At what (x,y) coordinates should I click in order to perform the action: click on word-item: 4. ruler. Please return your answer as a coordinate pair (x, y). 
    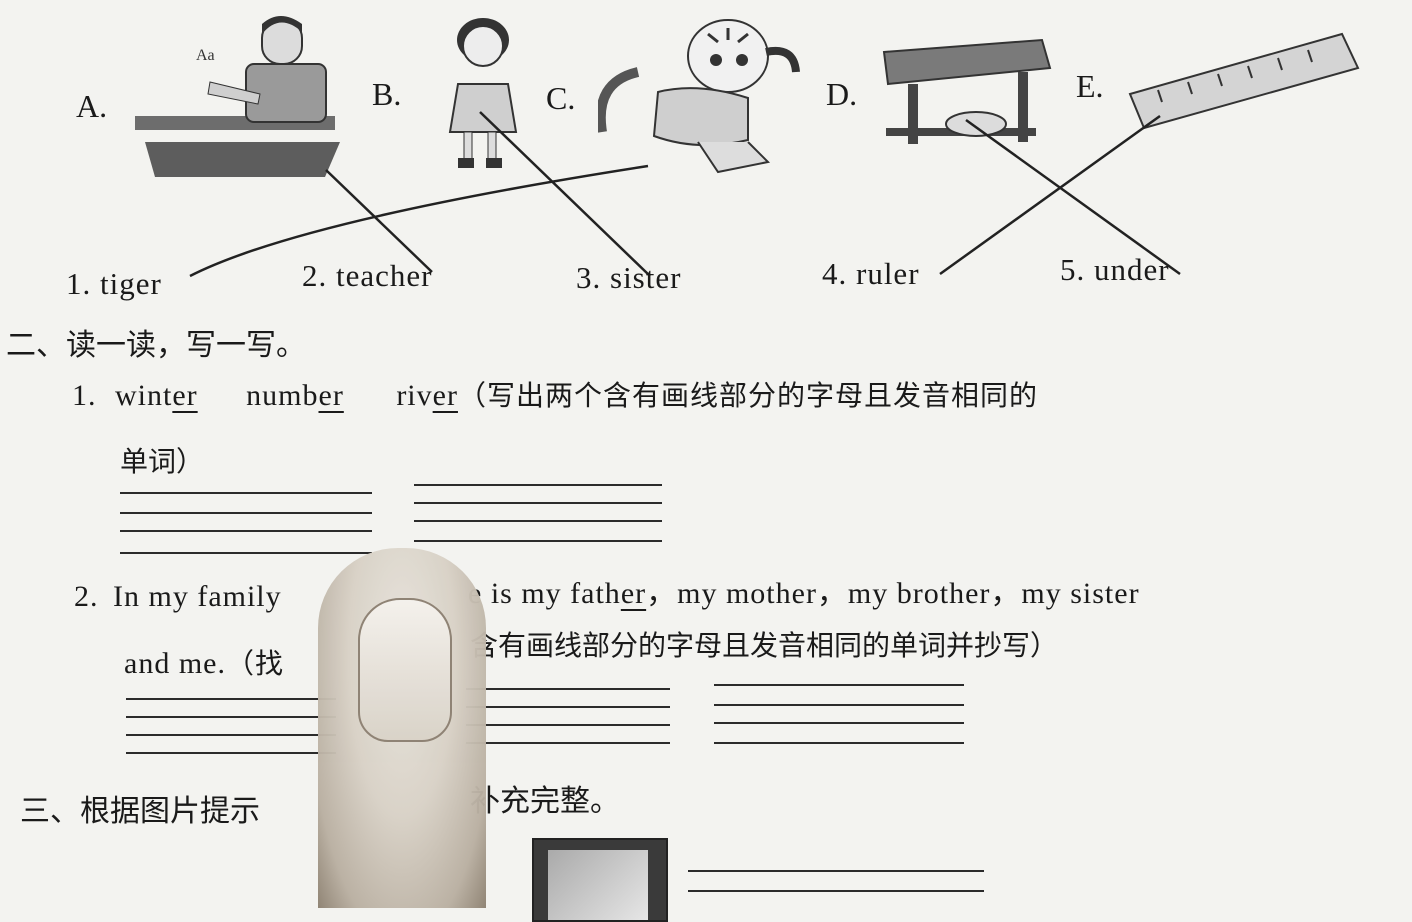
    Looking at the image, I should click on (871, 273).